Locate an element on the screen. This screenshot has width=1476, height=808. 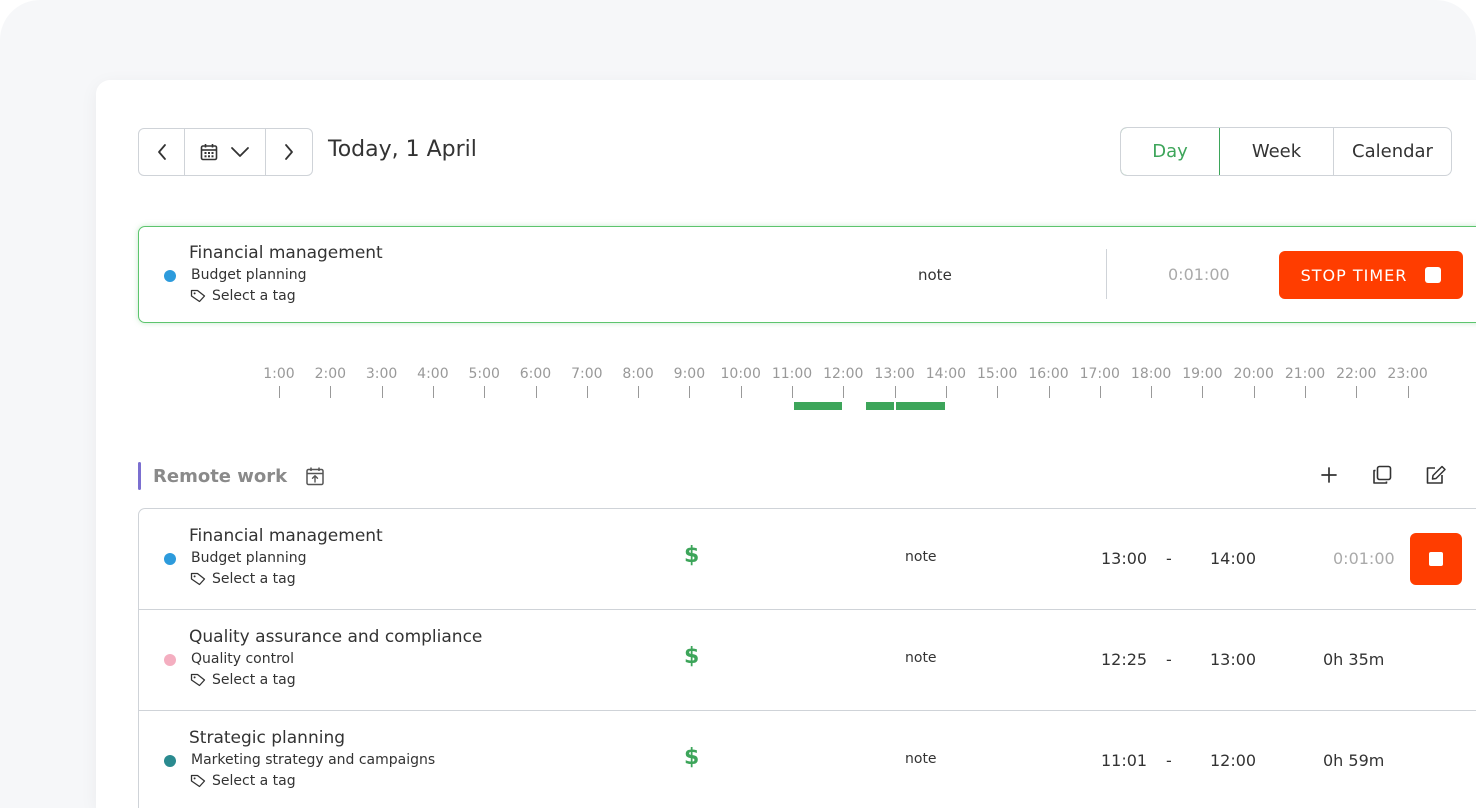
chevron-right-icon is located at coordinates (289, 152).